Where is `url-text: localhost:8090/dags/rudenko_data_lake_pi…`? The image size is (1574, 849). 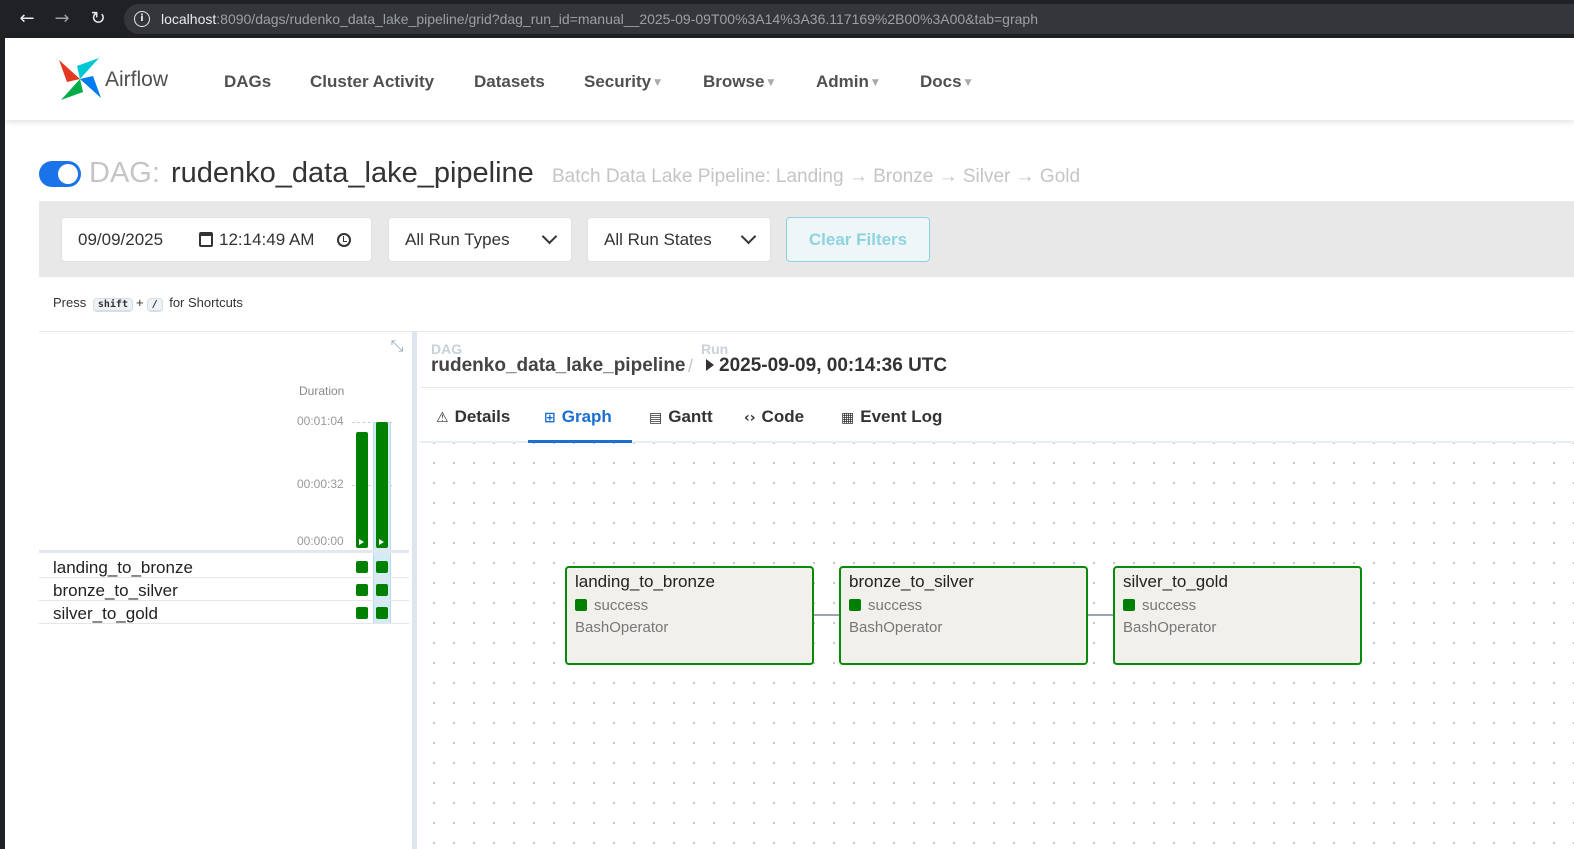
url-text: localhost:8090/dags/rudenko_data_lake_pi… is located at coordinates (599, 19).